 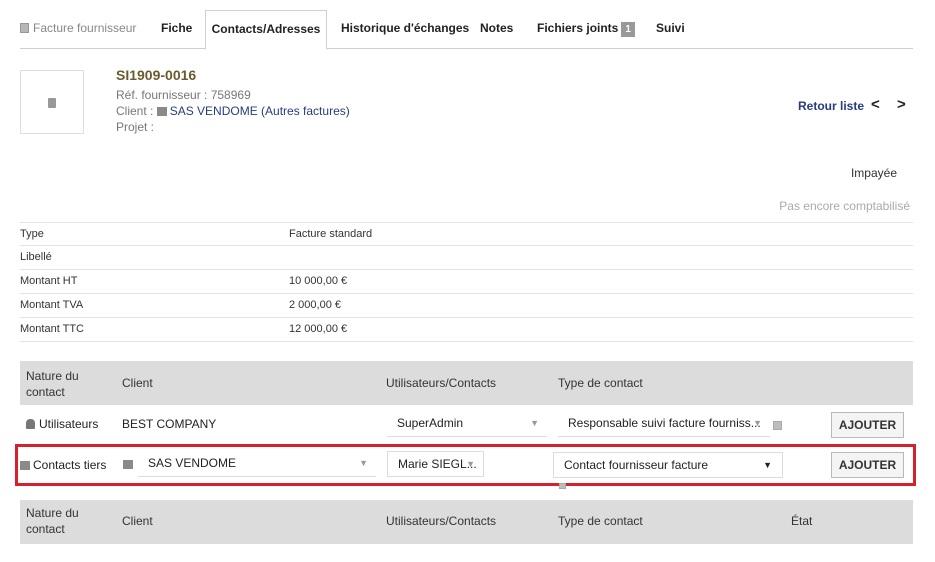 What do you see at coordinates (137, 521) in the screenshot?
I see `list-client-header: Client` at bounding box center [137, 521].